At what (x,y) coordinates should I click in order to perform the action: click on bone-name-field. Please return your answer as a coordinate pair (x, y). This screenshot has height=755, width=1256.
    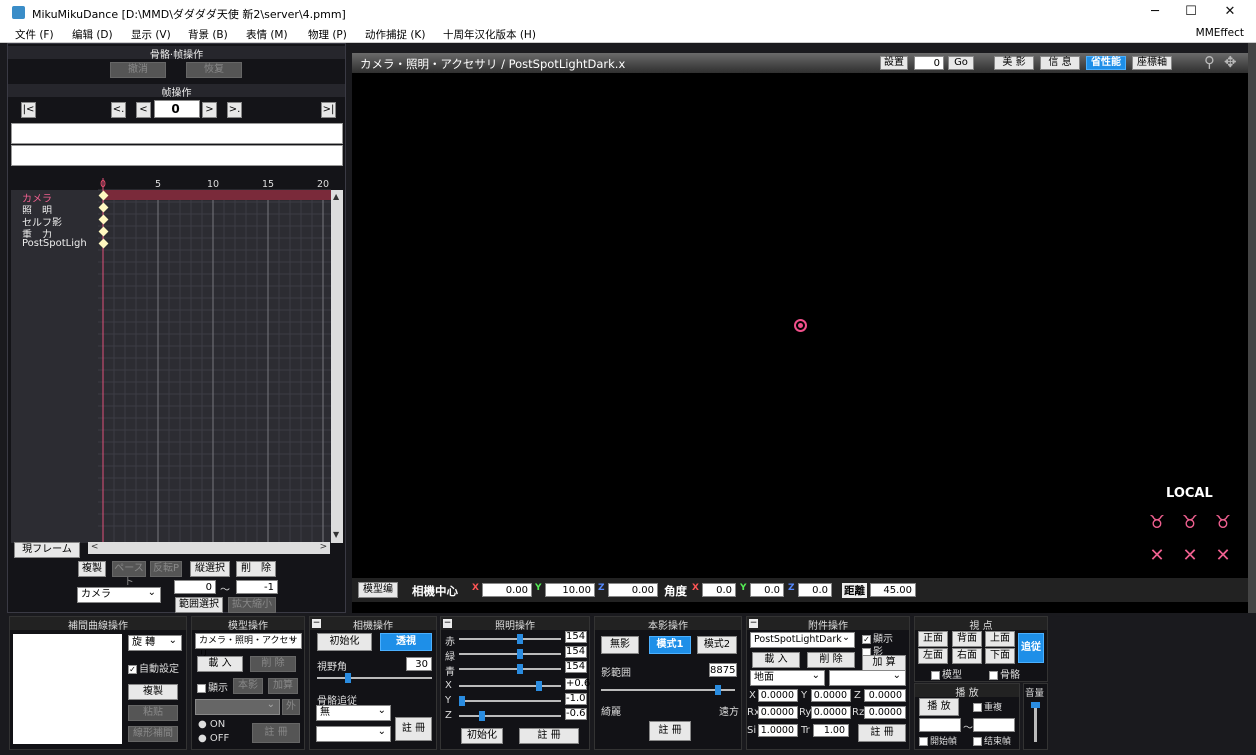
    Looking at the image, I should click on (177, 133).